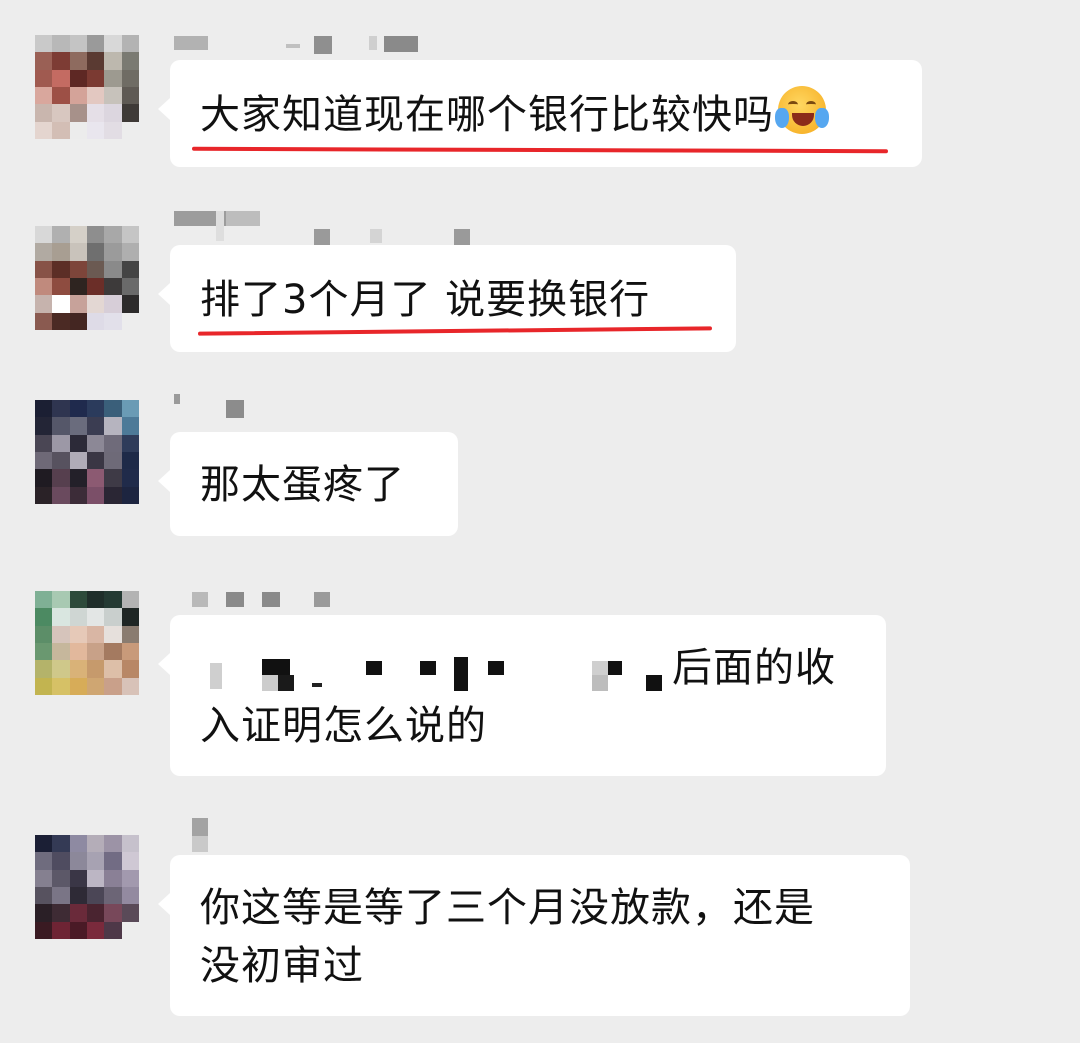 This screenshot has width=1080, height=1043. I want to click on message-bubble: 你这等是等了三个月没放款，还是 没初审过, so click(534, 935).